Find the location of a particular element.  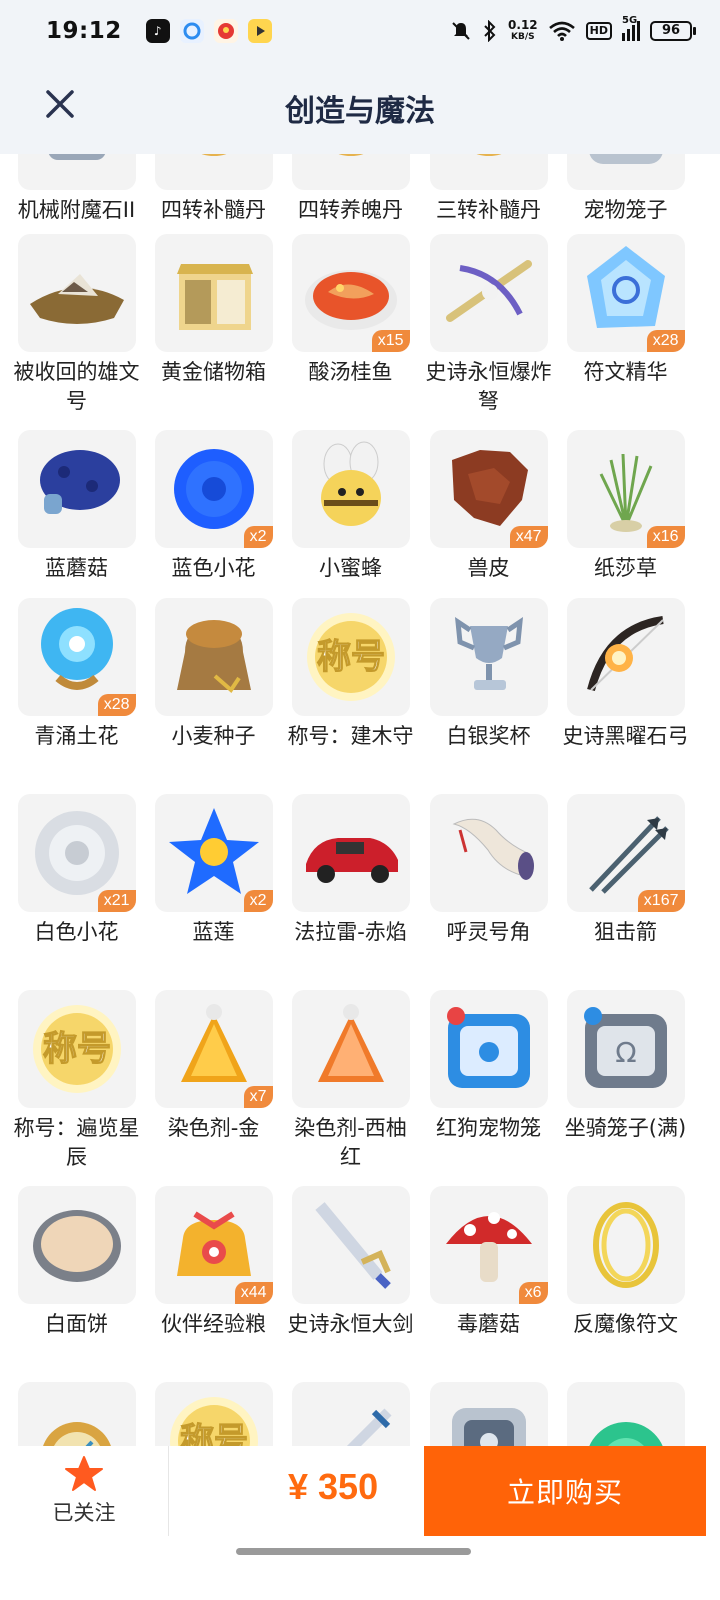

follow-button: 已关注 is located at coordinates (84, 1491).